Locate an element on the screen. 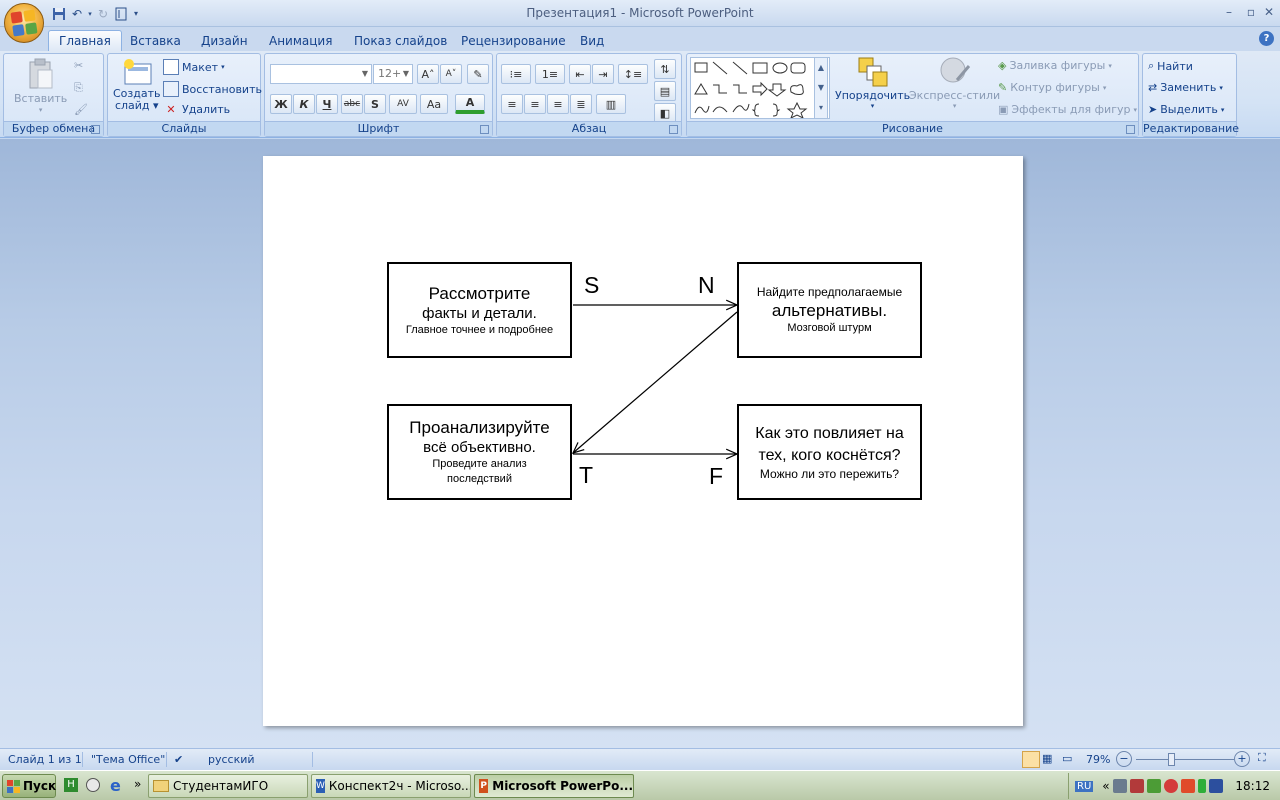 Image resolution: width=1280 pixels, height=800 pixels. office-button is located at coordinates (24, 23).